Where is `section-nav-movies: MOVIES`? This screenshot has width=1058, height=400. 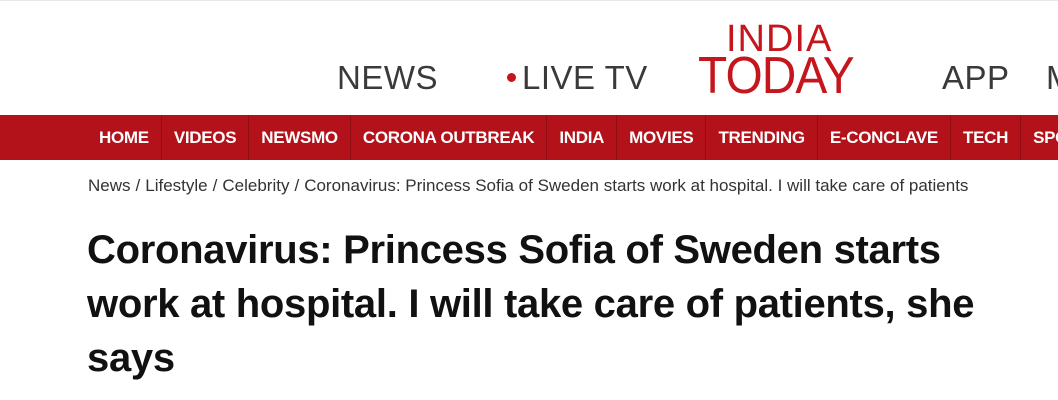
section-nav-movies: MOVIES is located at coordinates (662, 137).